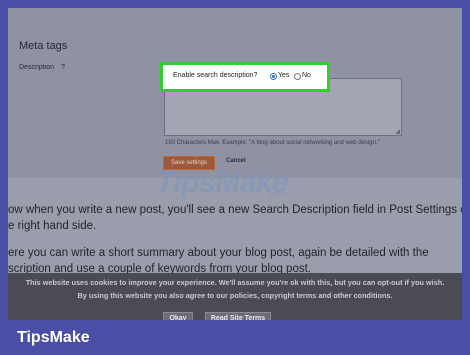  What do you see at coordinates (52, 226) in the screenshot?
I see `article-line: e right hand side.` at bounding box center [52, 226].